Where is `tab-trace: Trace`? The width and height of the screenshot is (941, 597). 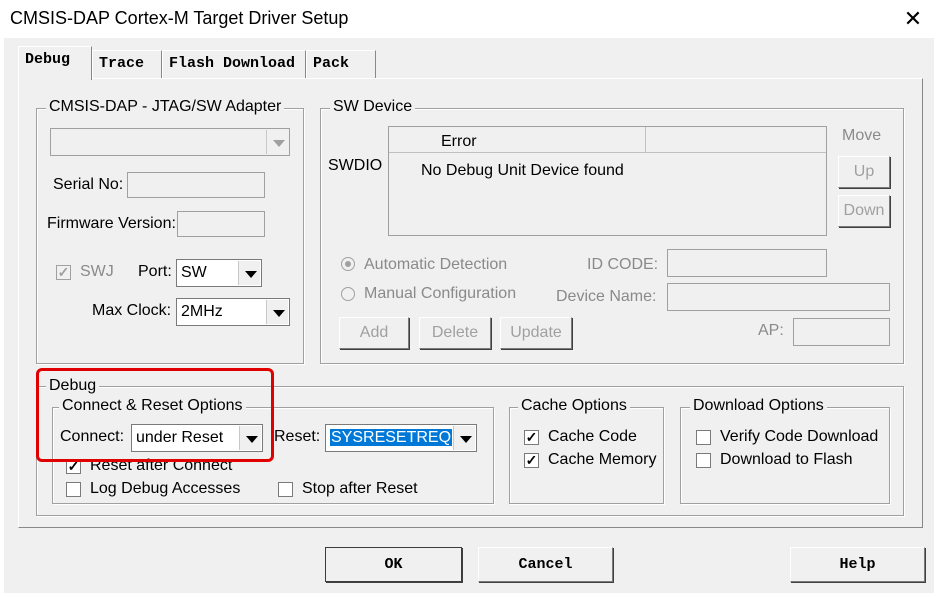 tab-trace: Trace is located at coordinates (127, 64).